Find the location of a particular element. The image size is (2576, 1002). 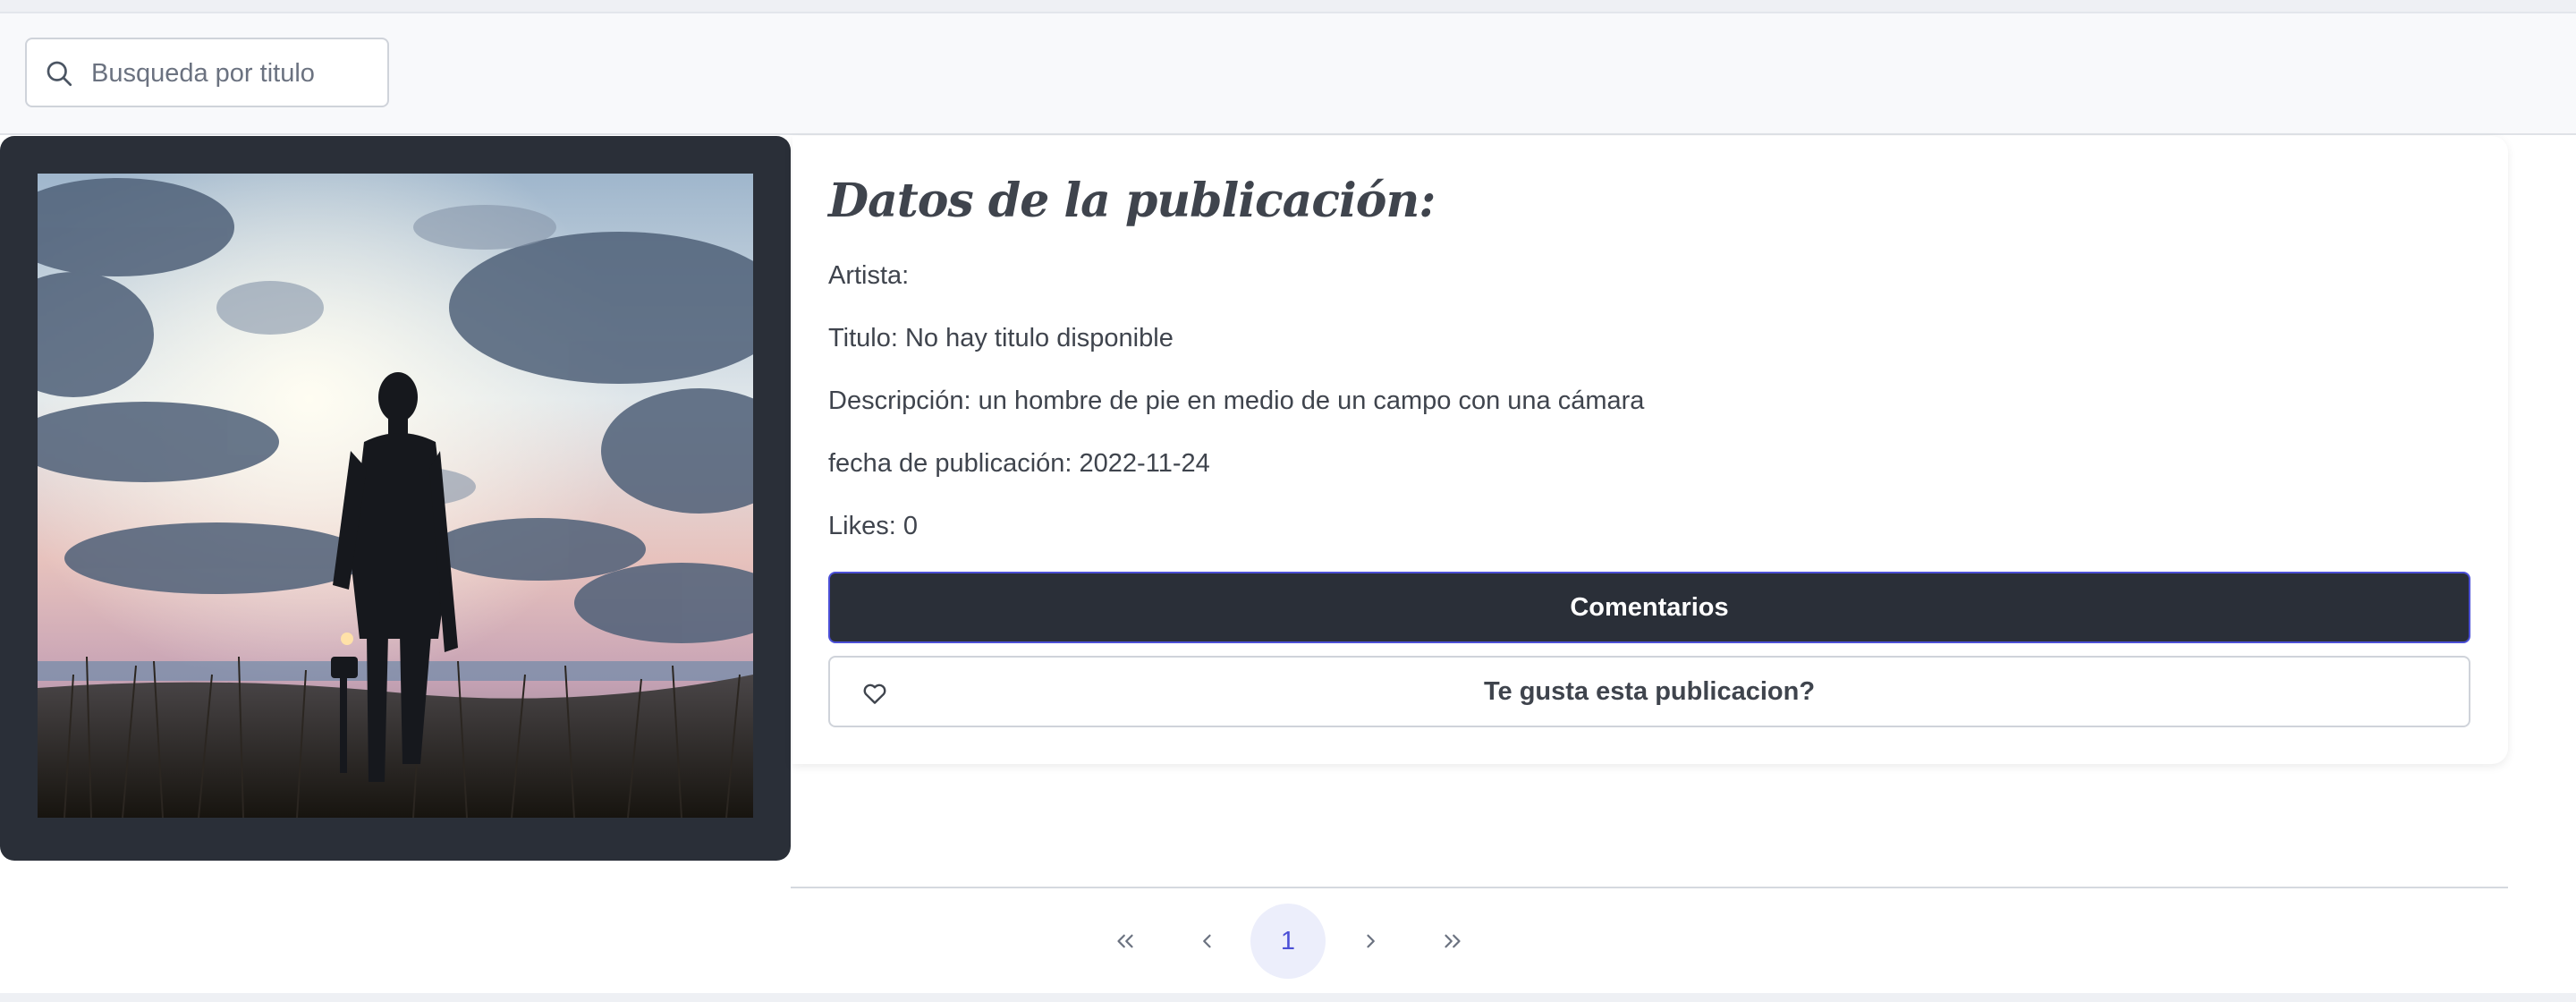

title-line: Titulo: No hay titulo disponible is located at coordinates (1001, 338).